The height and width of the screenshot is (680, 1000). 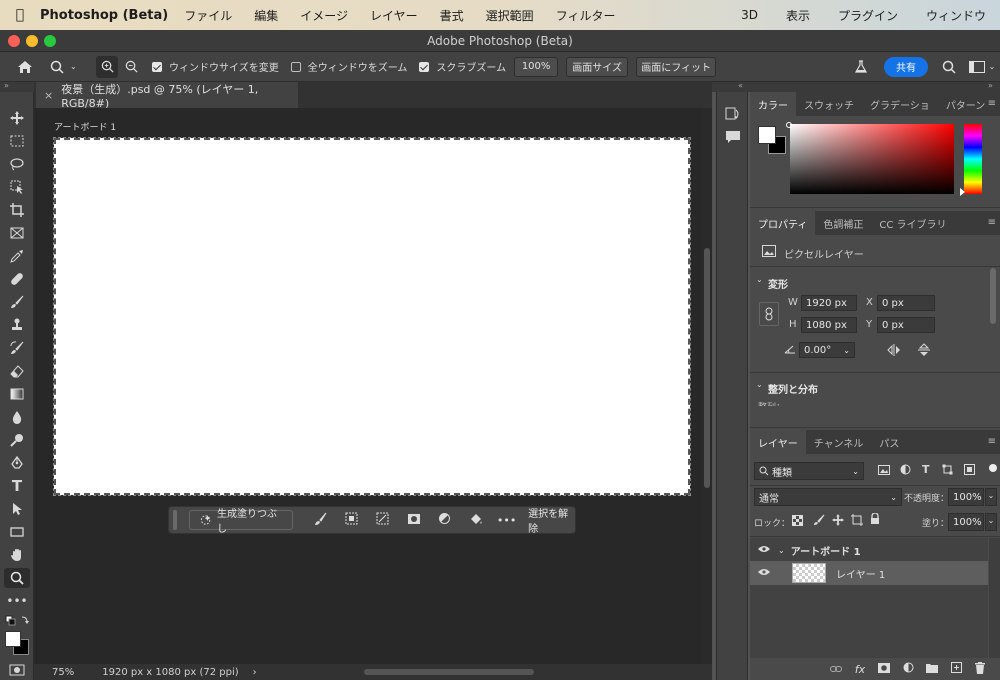 What do you see at coordinates (906, 325) in the screenshot?
I see `y-field: 0 px` at bounding box center [906, 325].